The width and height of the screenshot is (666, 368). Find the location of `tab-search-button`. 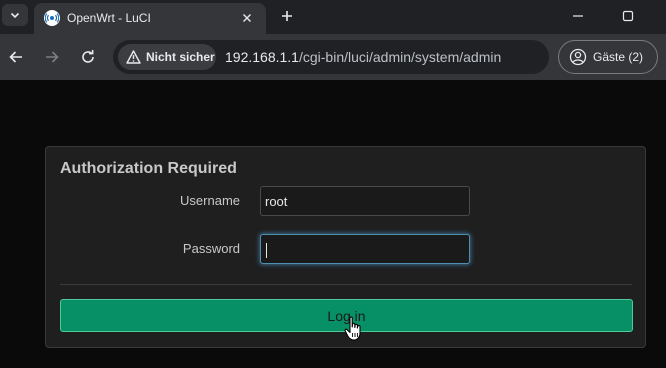

tab-search-button is located at coordinates (15, 15).